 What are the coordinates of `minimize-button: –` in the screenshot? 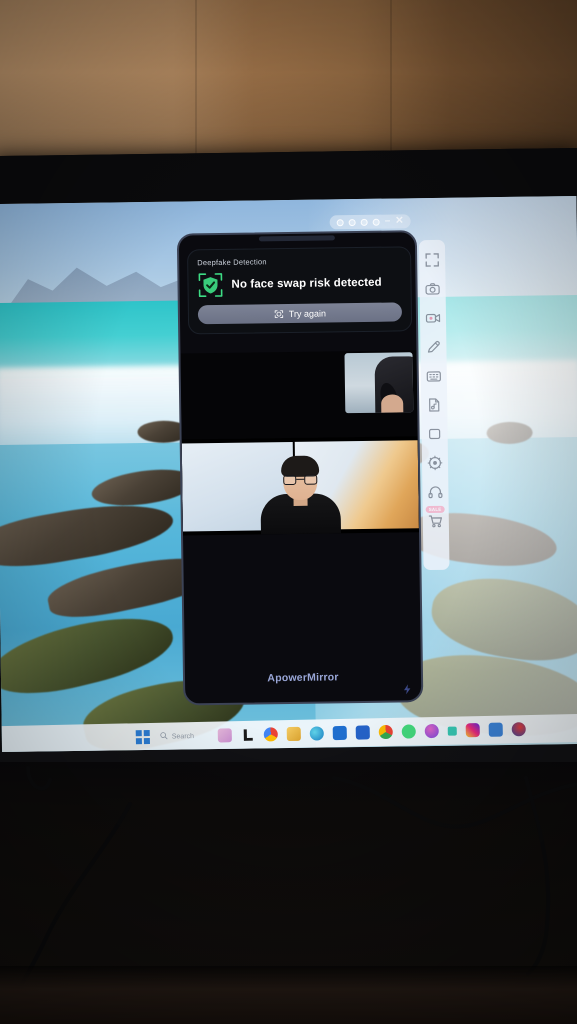 It's located at (388, 221).